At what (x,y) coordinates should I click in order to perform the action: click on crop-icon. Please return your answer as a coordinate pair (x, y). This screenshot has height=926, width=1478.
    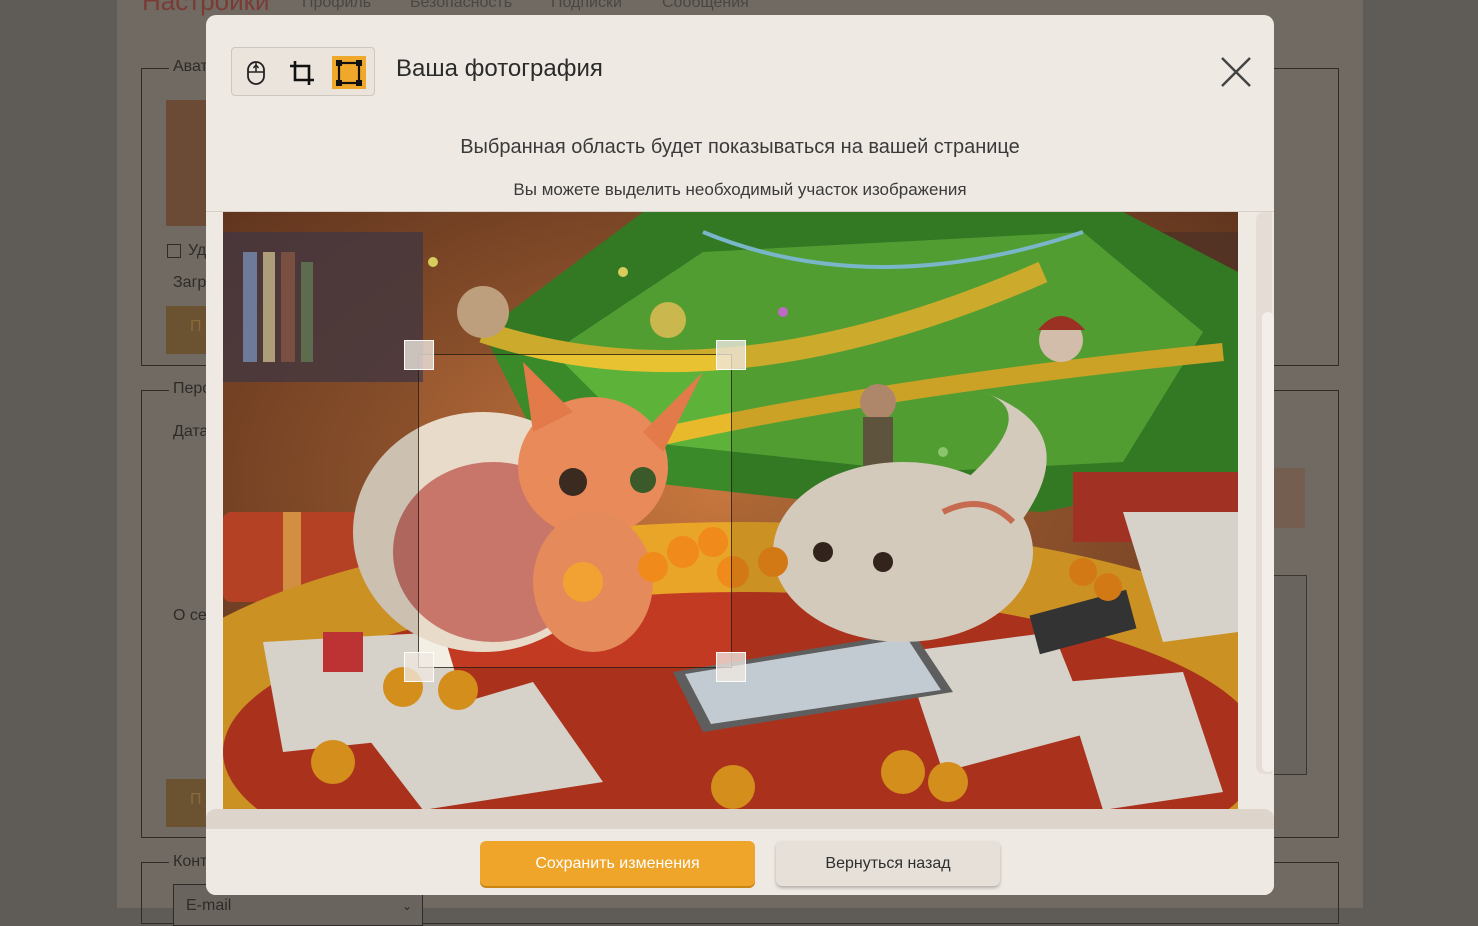
    Looking at the image, I should click on (302, 72).